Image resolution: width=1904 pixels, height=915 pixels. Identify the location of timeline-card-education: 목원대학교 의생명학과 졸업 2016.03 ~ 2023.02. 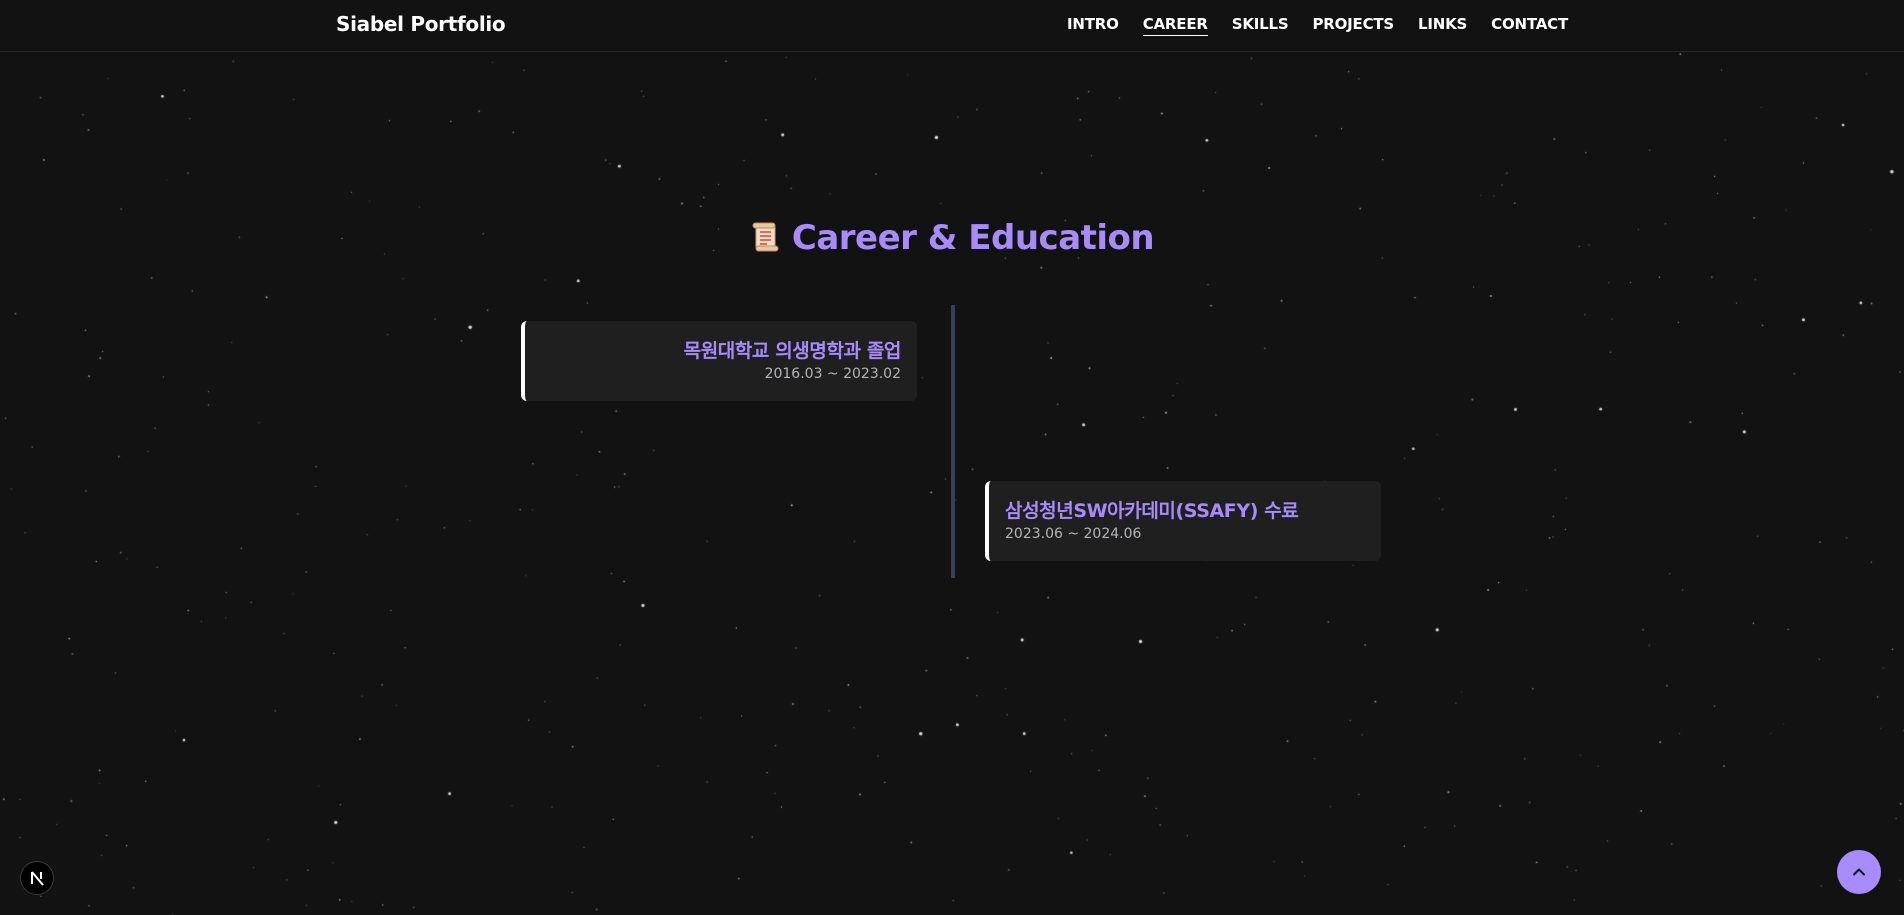
(719, 361).